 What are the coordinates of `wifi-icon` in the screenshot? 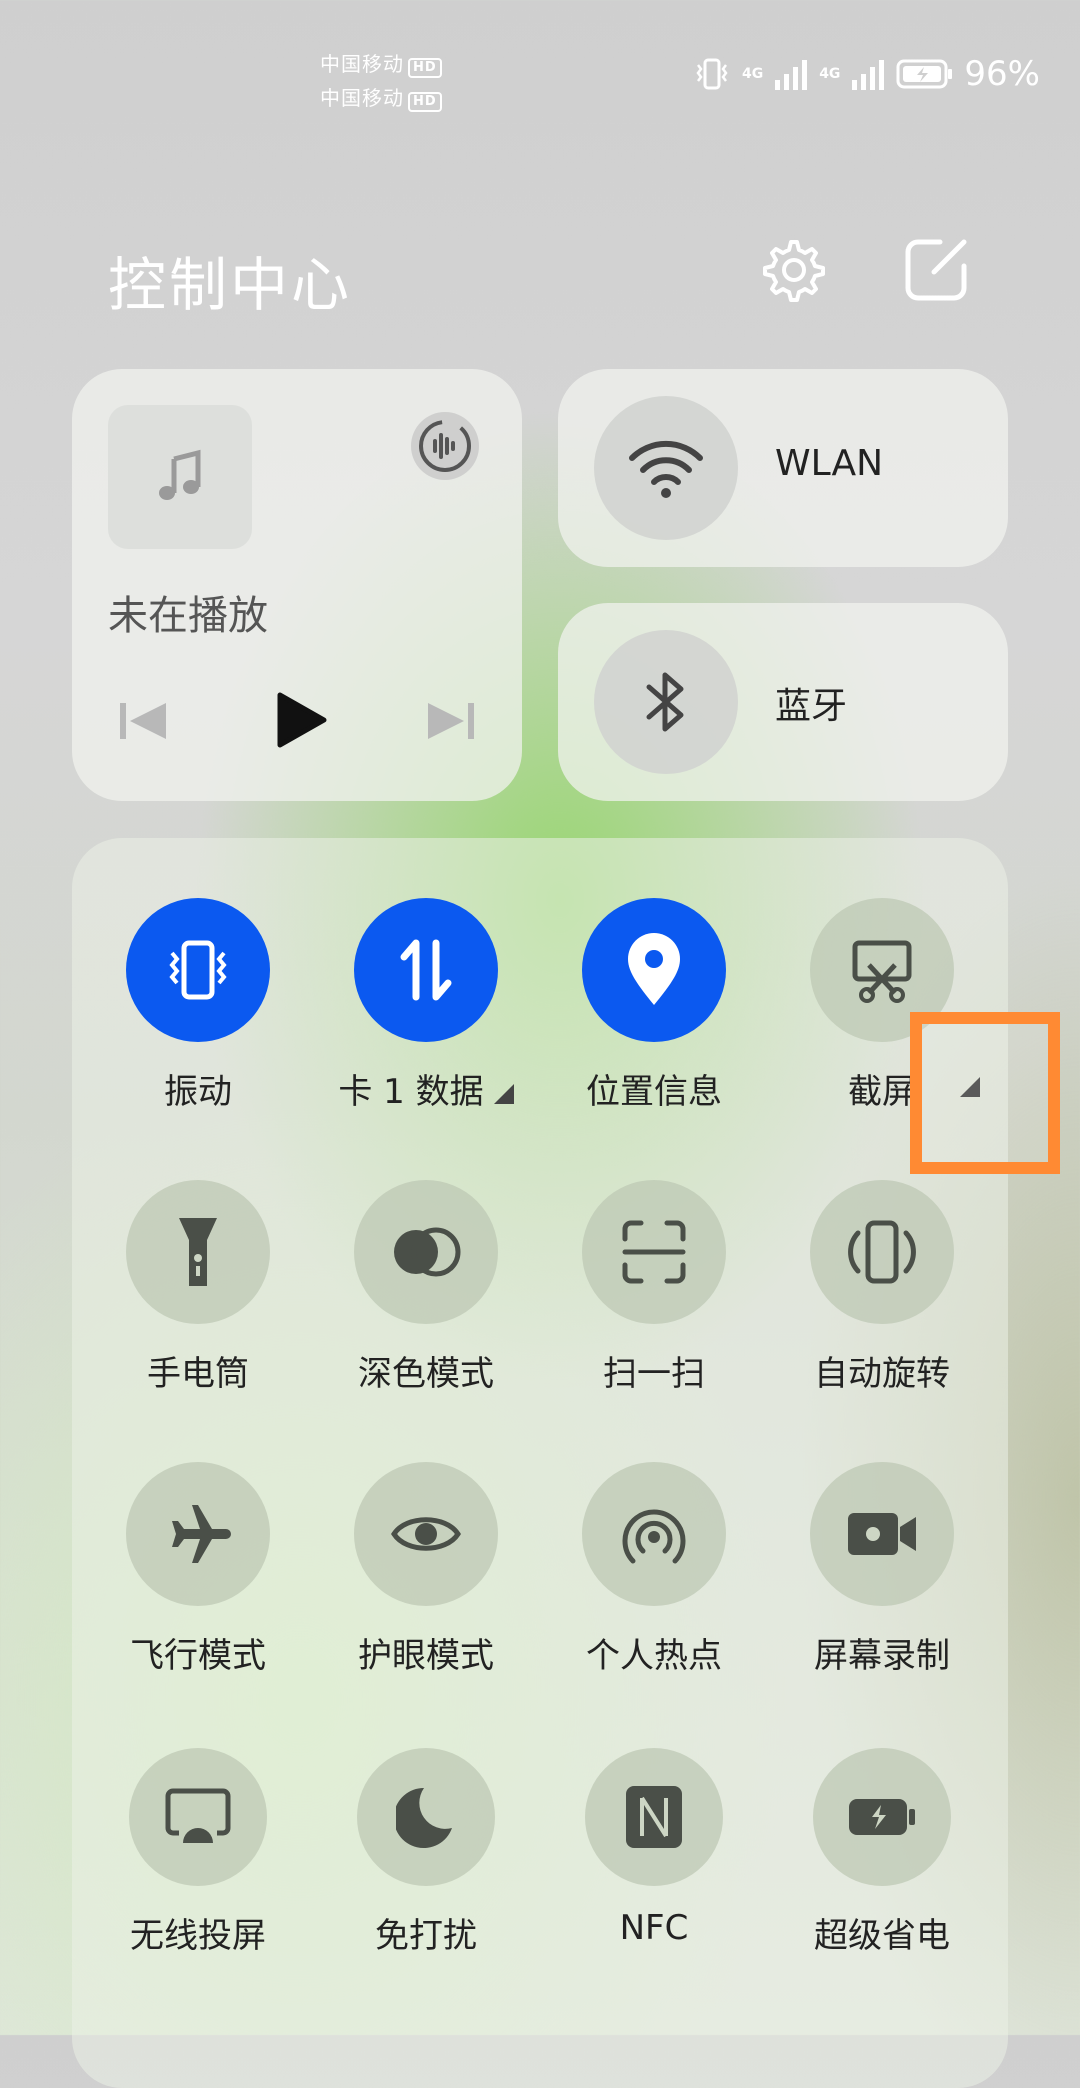 It's located at (666, 469).